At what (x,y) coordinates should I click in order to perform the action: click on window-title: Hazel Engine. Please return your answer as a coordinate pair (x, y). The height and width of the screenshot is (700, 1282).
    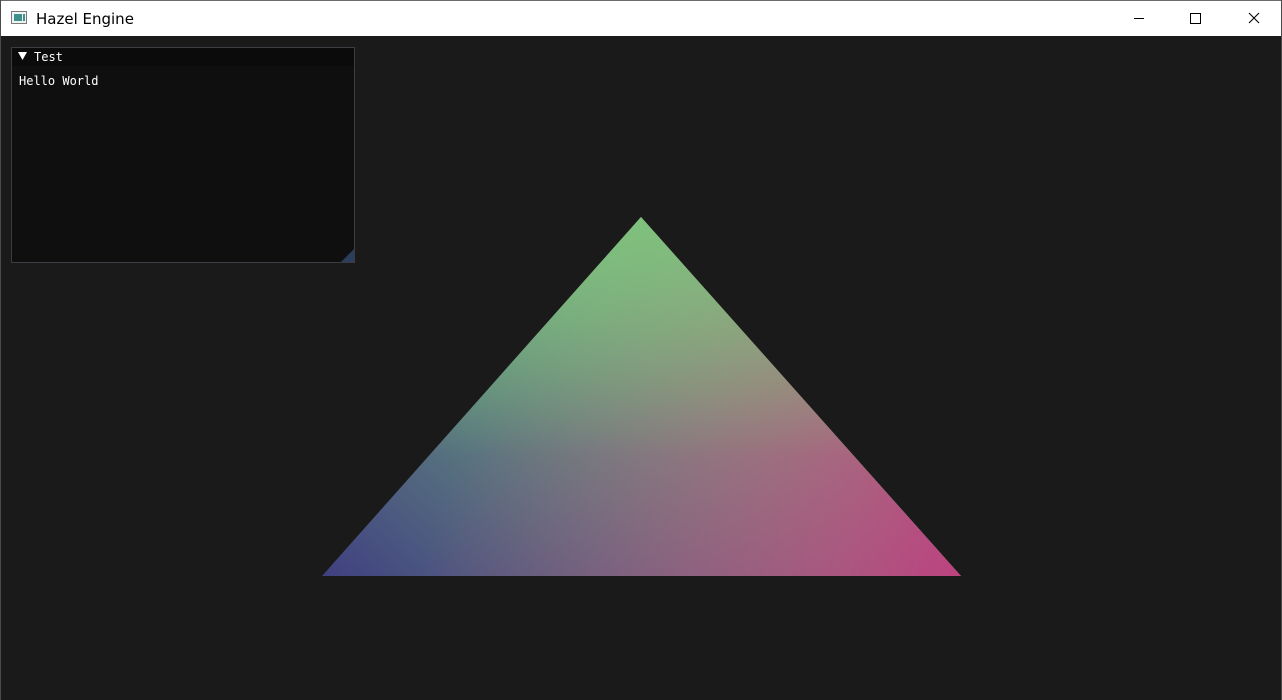
    Looking at the image, I should click on (85, 19).